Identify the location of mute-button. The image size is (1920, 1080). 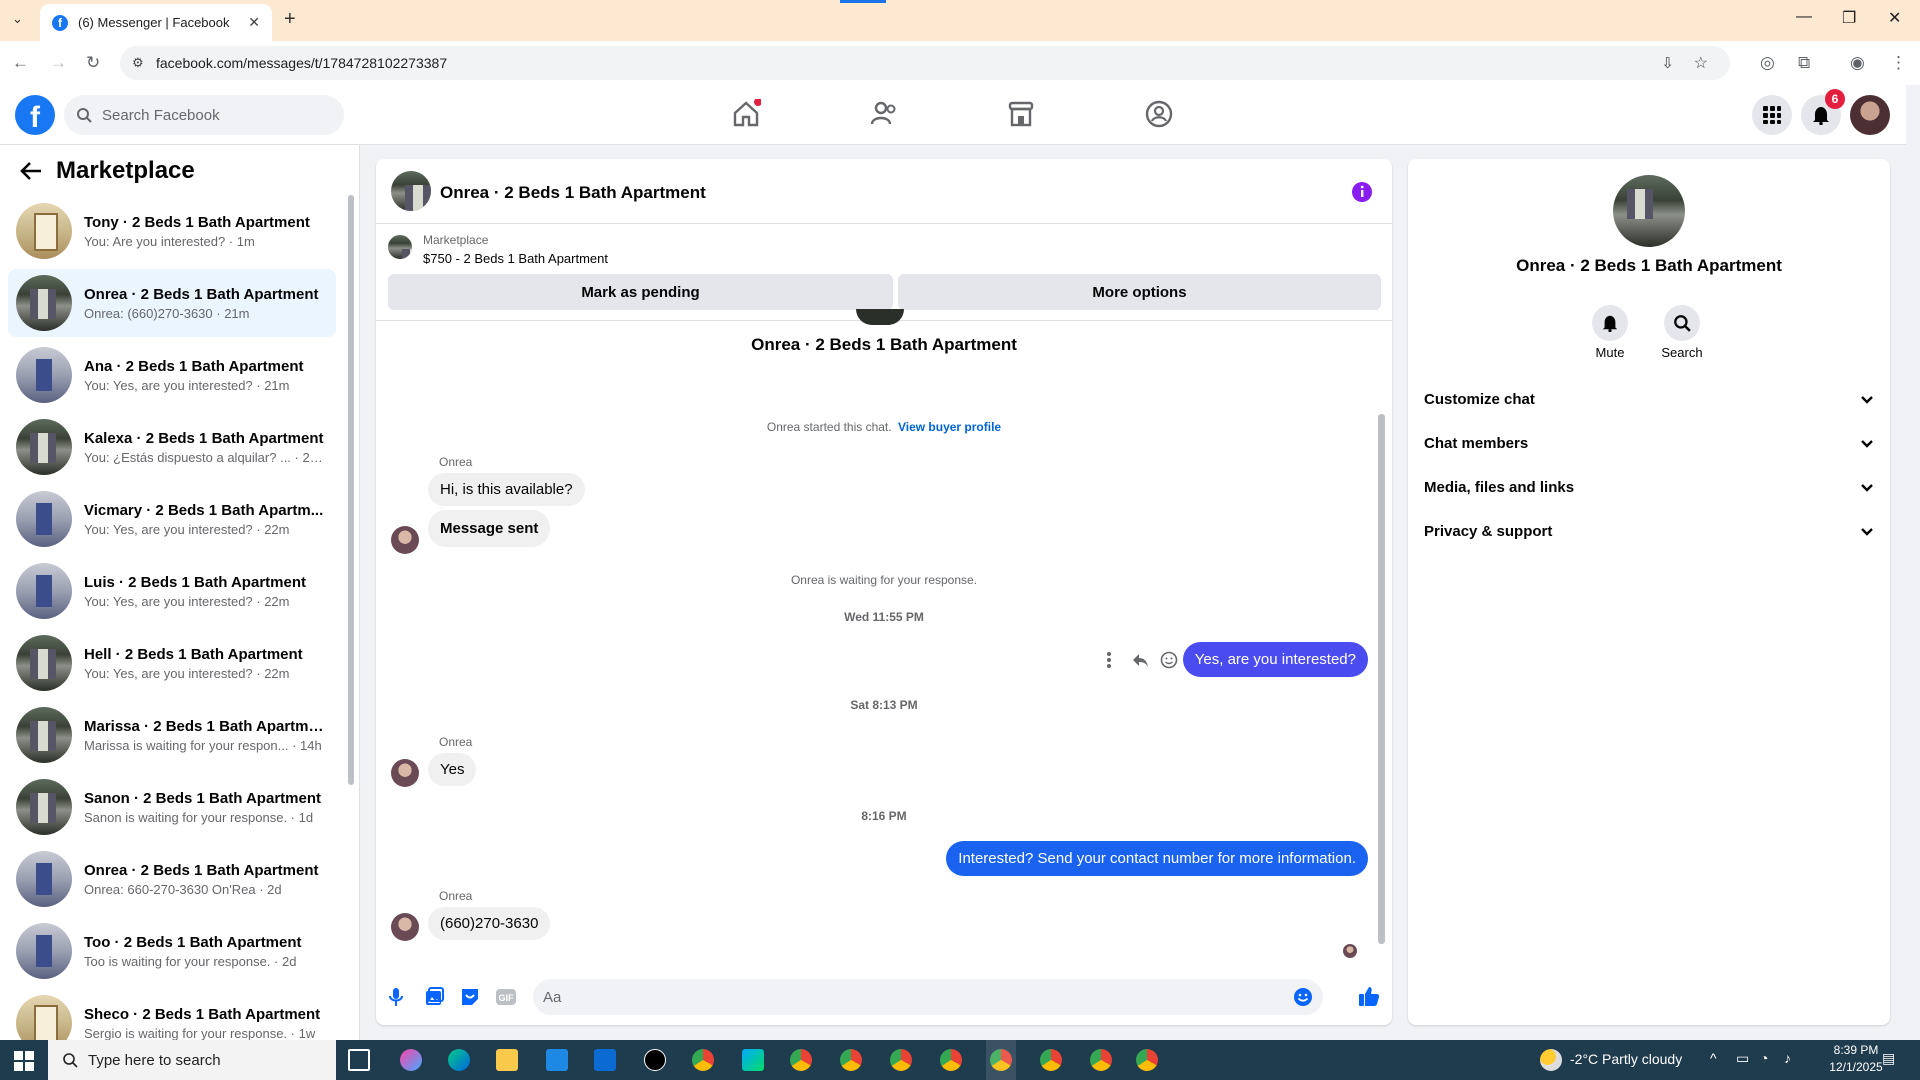
(1610, 323).